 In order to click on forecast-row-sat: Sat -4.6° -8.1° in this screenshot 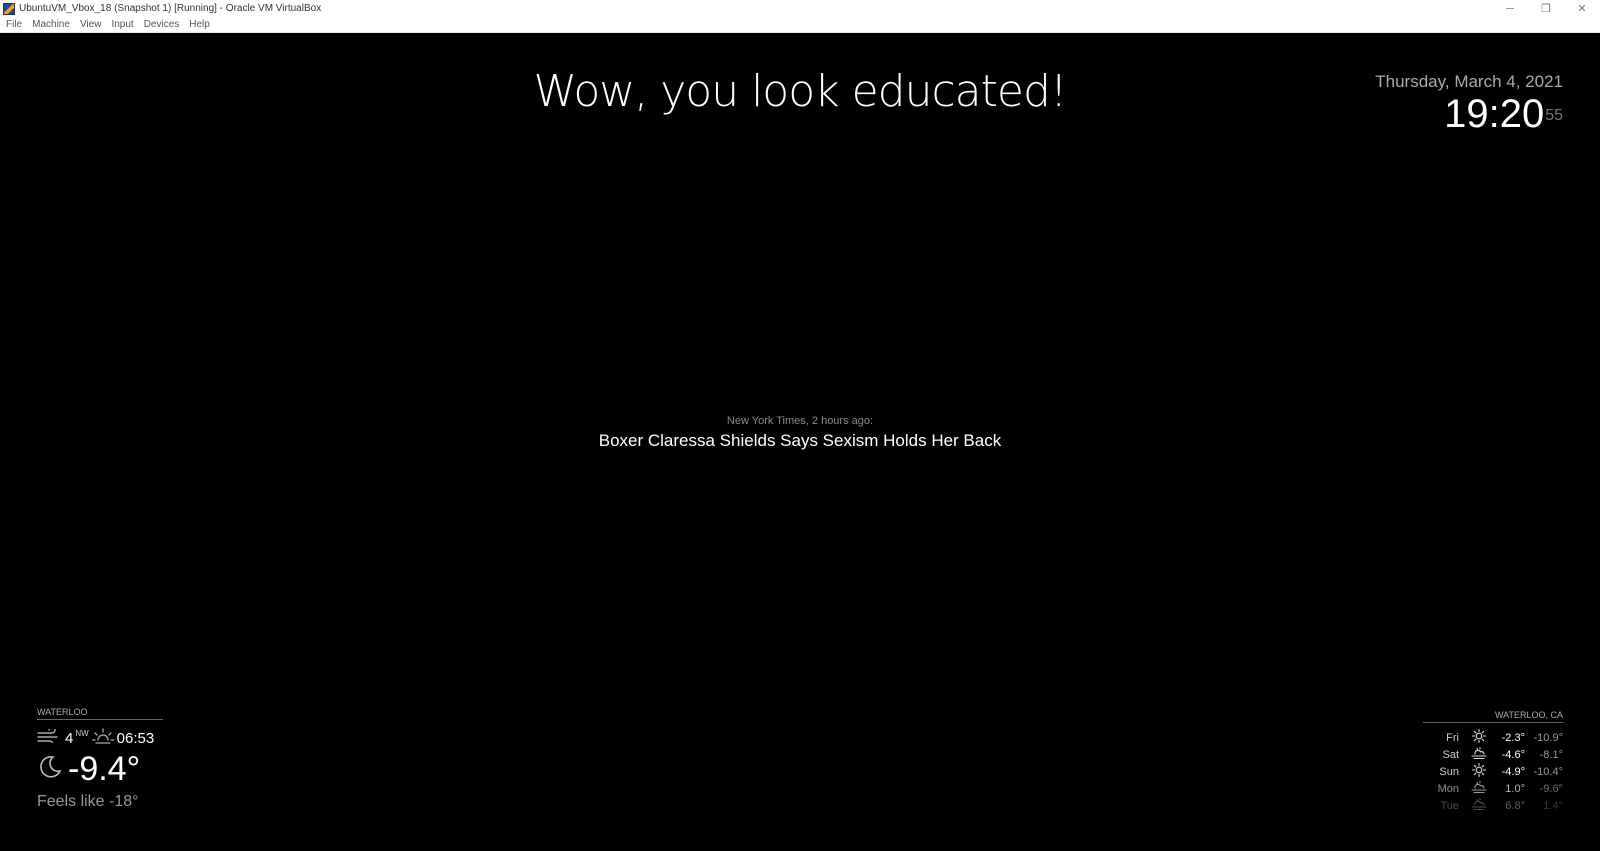, I will do `click(1493, 754)`.